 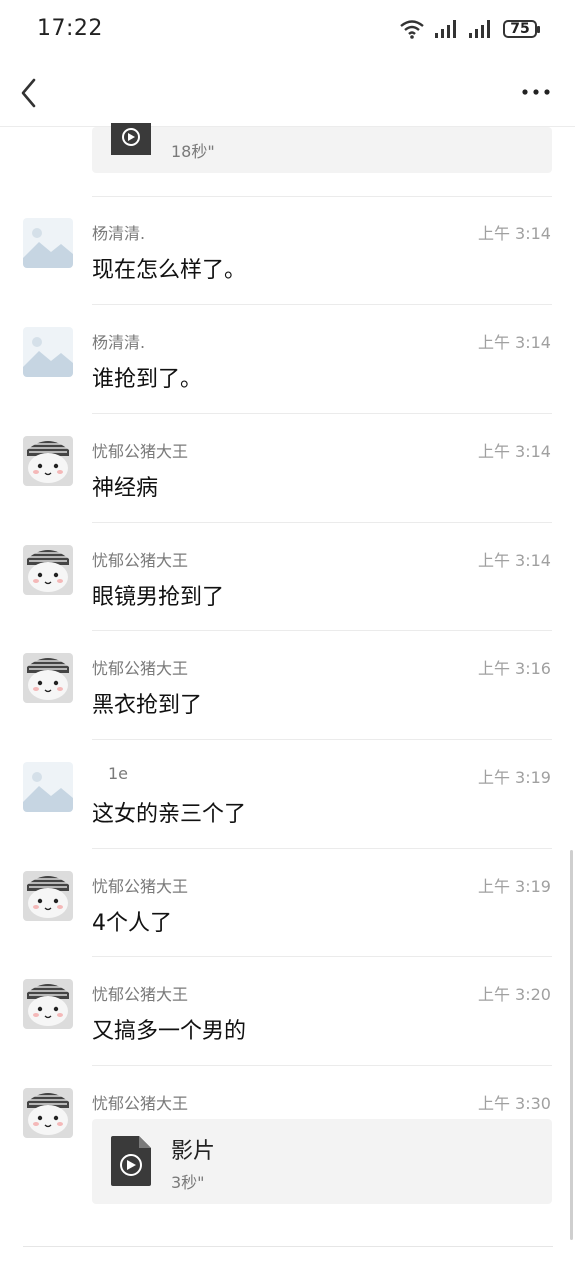 I want to click on message-item: 忧郁公猪大王 上午 3:14 眼镜男抢到了, so click(x=287, y=577).